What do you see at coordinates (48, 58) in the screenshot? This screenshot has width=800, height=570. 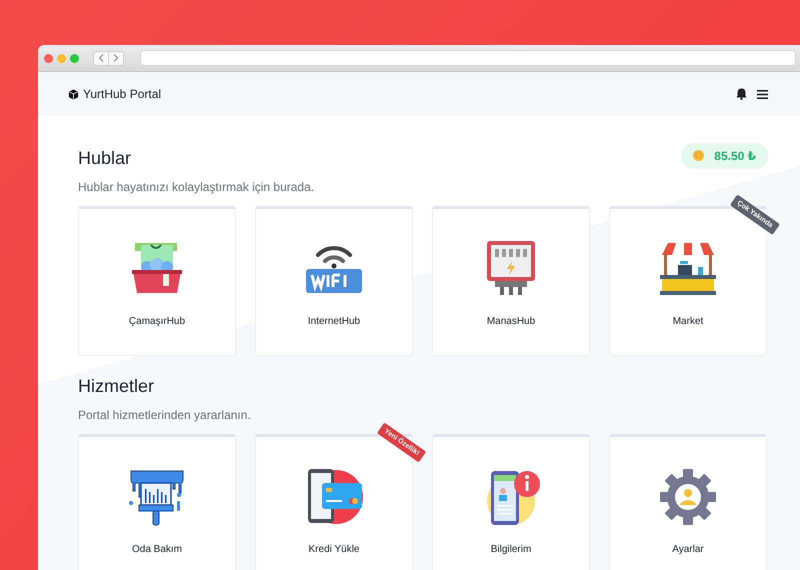 I see `close-icon` at bounding box center [48, 58].